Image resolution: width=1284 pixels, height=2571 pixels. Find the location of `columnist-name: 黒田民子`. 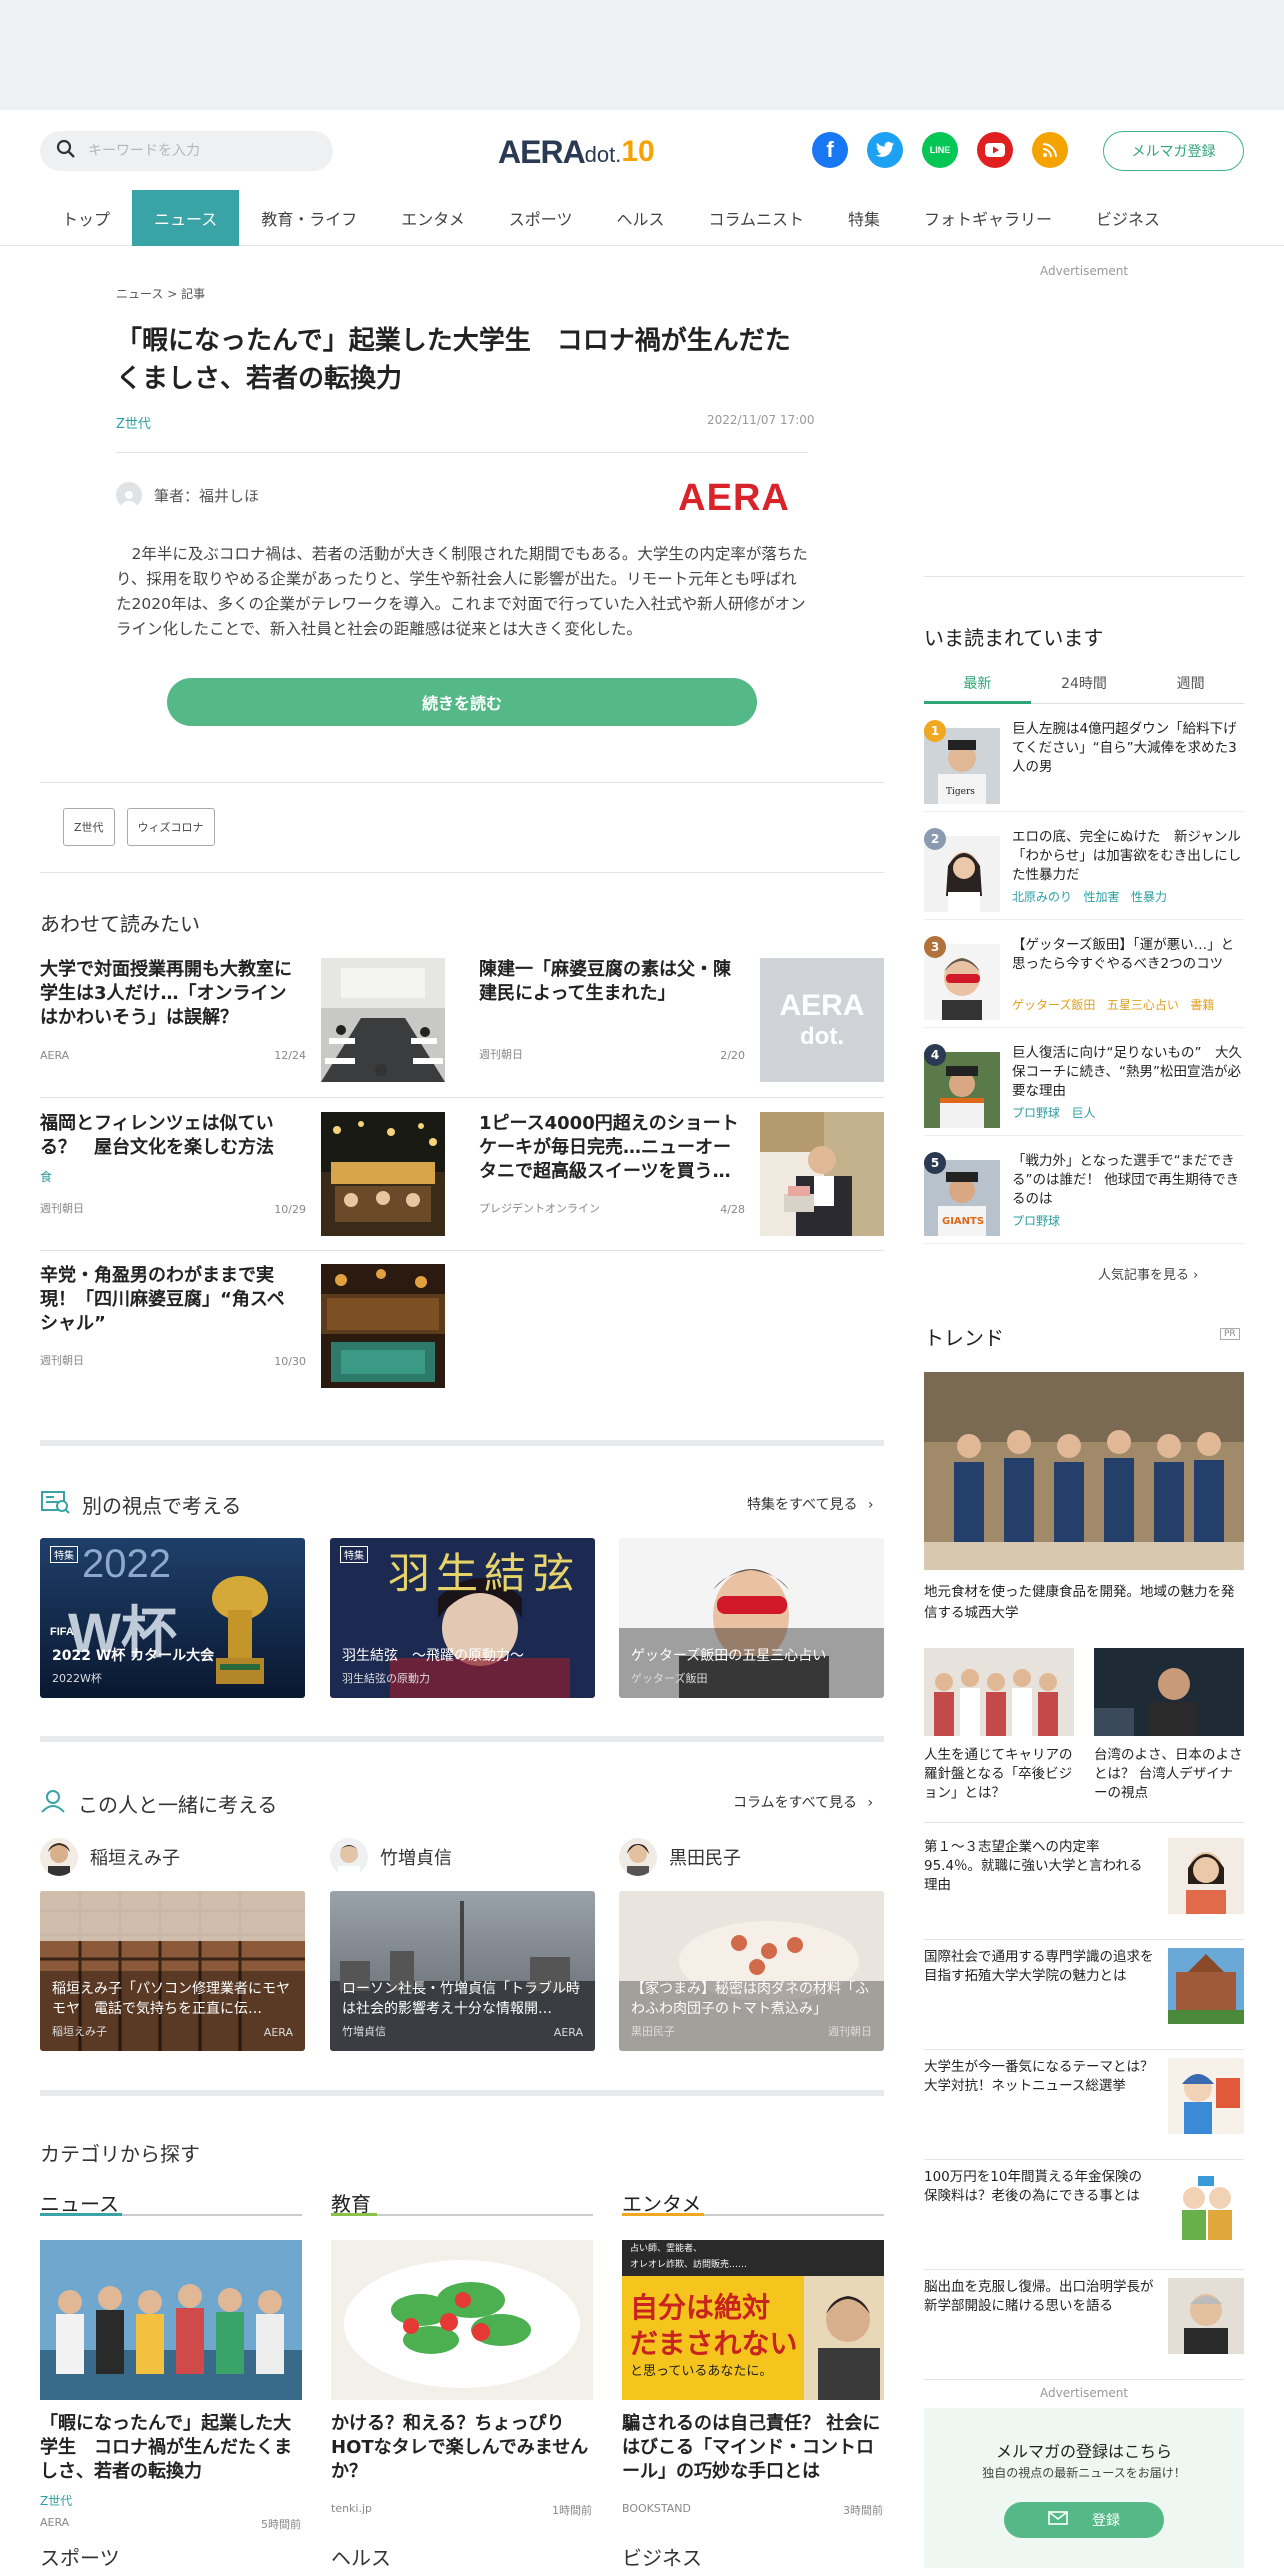

columnist-name: 黒田民子 is located at coordinates (705, 1858).